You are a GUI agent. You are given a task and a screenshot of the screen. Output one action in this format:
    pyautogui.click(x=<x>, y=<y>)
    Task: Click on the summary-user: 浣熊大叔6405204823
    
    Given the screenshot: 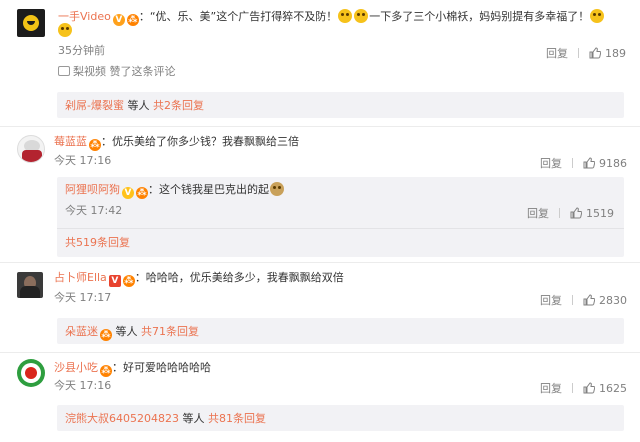 What is the action you would take?
    pyautogui.click(x=122, y=418)
    